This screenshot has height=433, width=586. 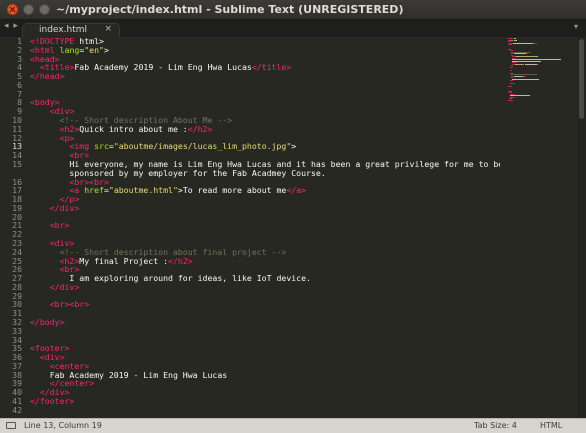 What do you see at coordinates (293, 28) in the screenshot?
I see `tab-bar: ◂ ▸ index.html × ▾` at bounding box center [293, 28].